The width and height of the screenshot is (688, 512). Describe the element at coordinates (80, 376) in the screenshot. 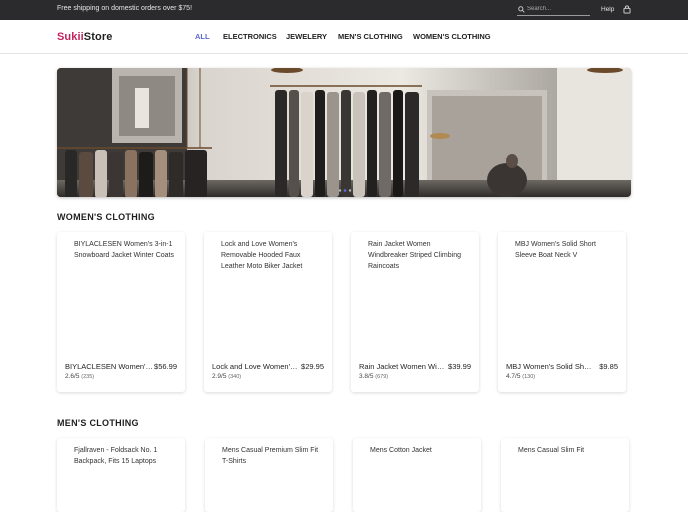

I see `product-rating: 2.6/5 (235)` at that location.